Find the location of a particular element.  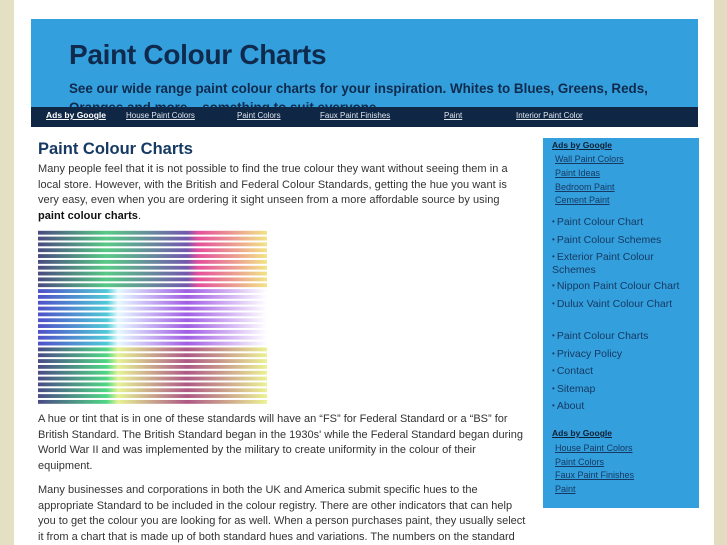

paragraph-intro-bold: paint colour charts is located at coordinates (88, 215).